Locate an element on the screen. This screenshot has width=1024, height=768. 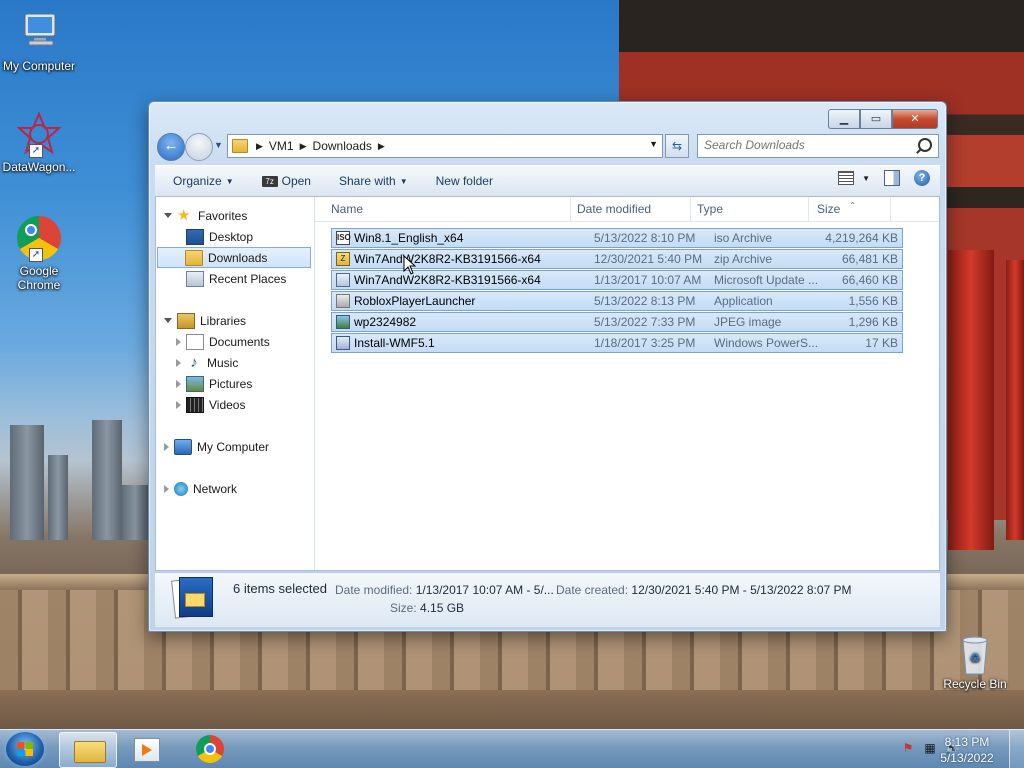
file-name: RobloxPlayerLauncher is located at coordinates (415, 301).